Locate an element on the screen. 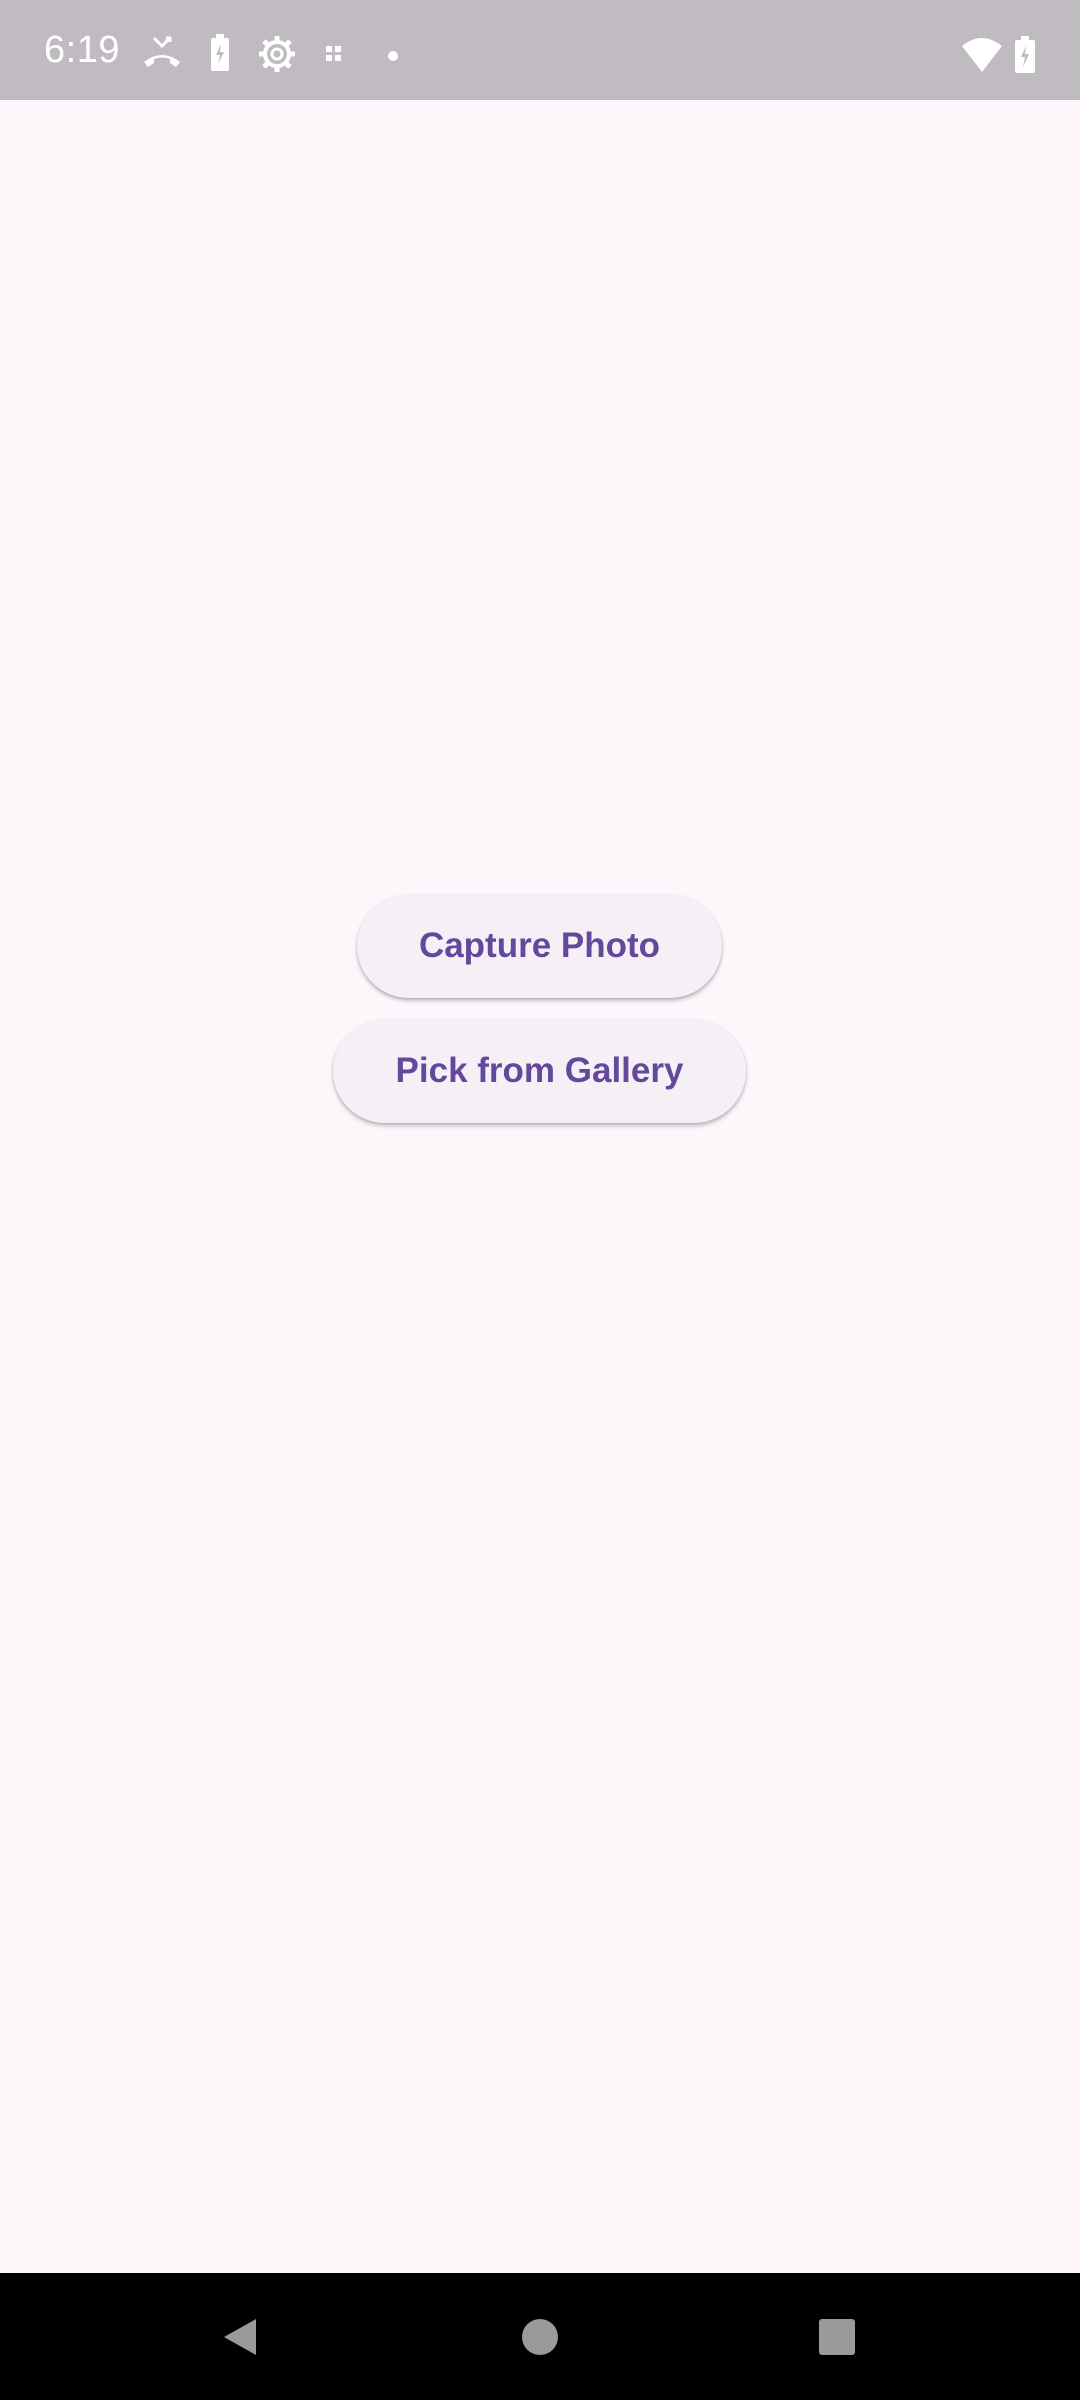 This screenshot has height=2400, width=1080. wifi-icon is located at coordinates (982, 56).